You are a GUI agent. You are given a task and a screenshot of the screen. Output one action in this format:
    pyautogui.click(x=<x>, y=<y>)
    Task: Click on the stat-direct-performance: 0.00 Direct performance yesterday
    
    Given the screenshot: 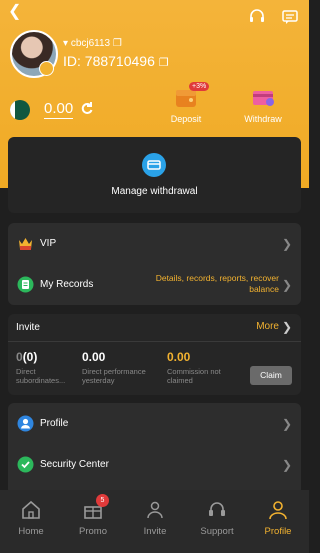 What is the action you would take?
    pyautogui.click(x=117, y=367)
    